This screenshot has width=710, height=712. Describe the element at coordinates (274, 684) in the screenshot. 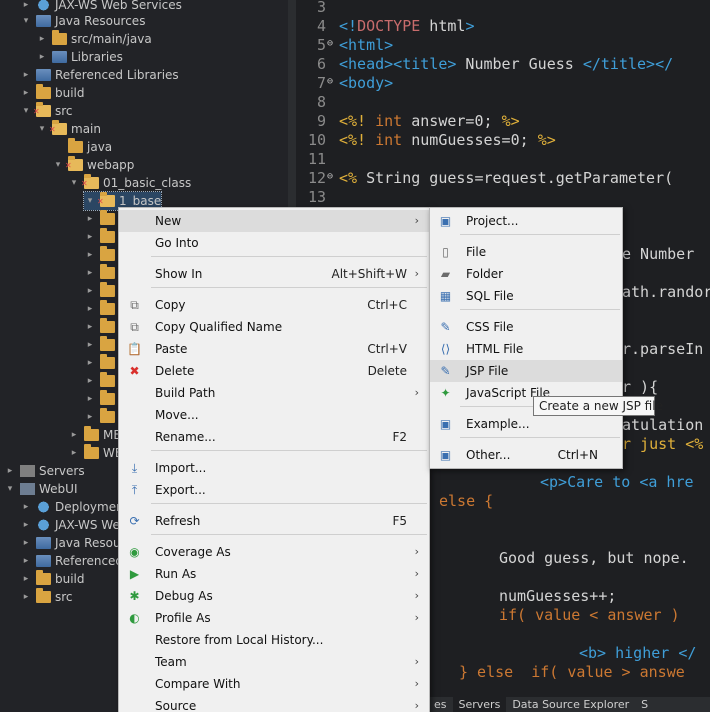

I see `menu-item-compare-with: Compare With ›` at that location.